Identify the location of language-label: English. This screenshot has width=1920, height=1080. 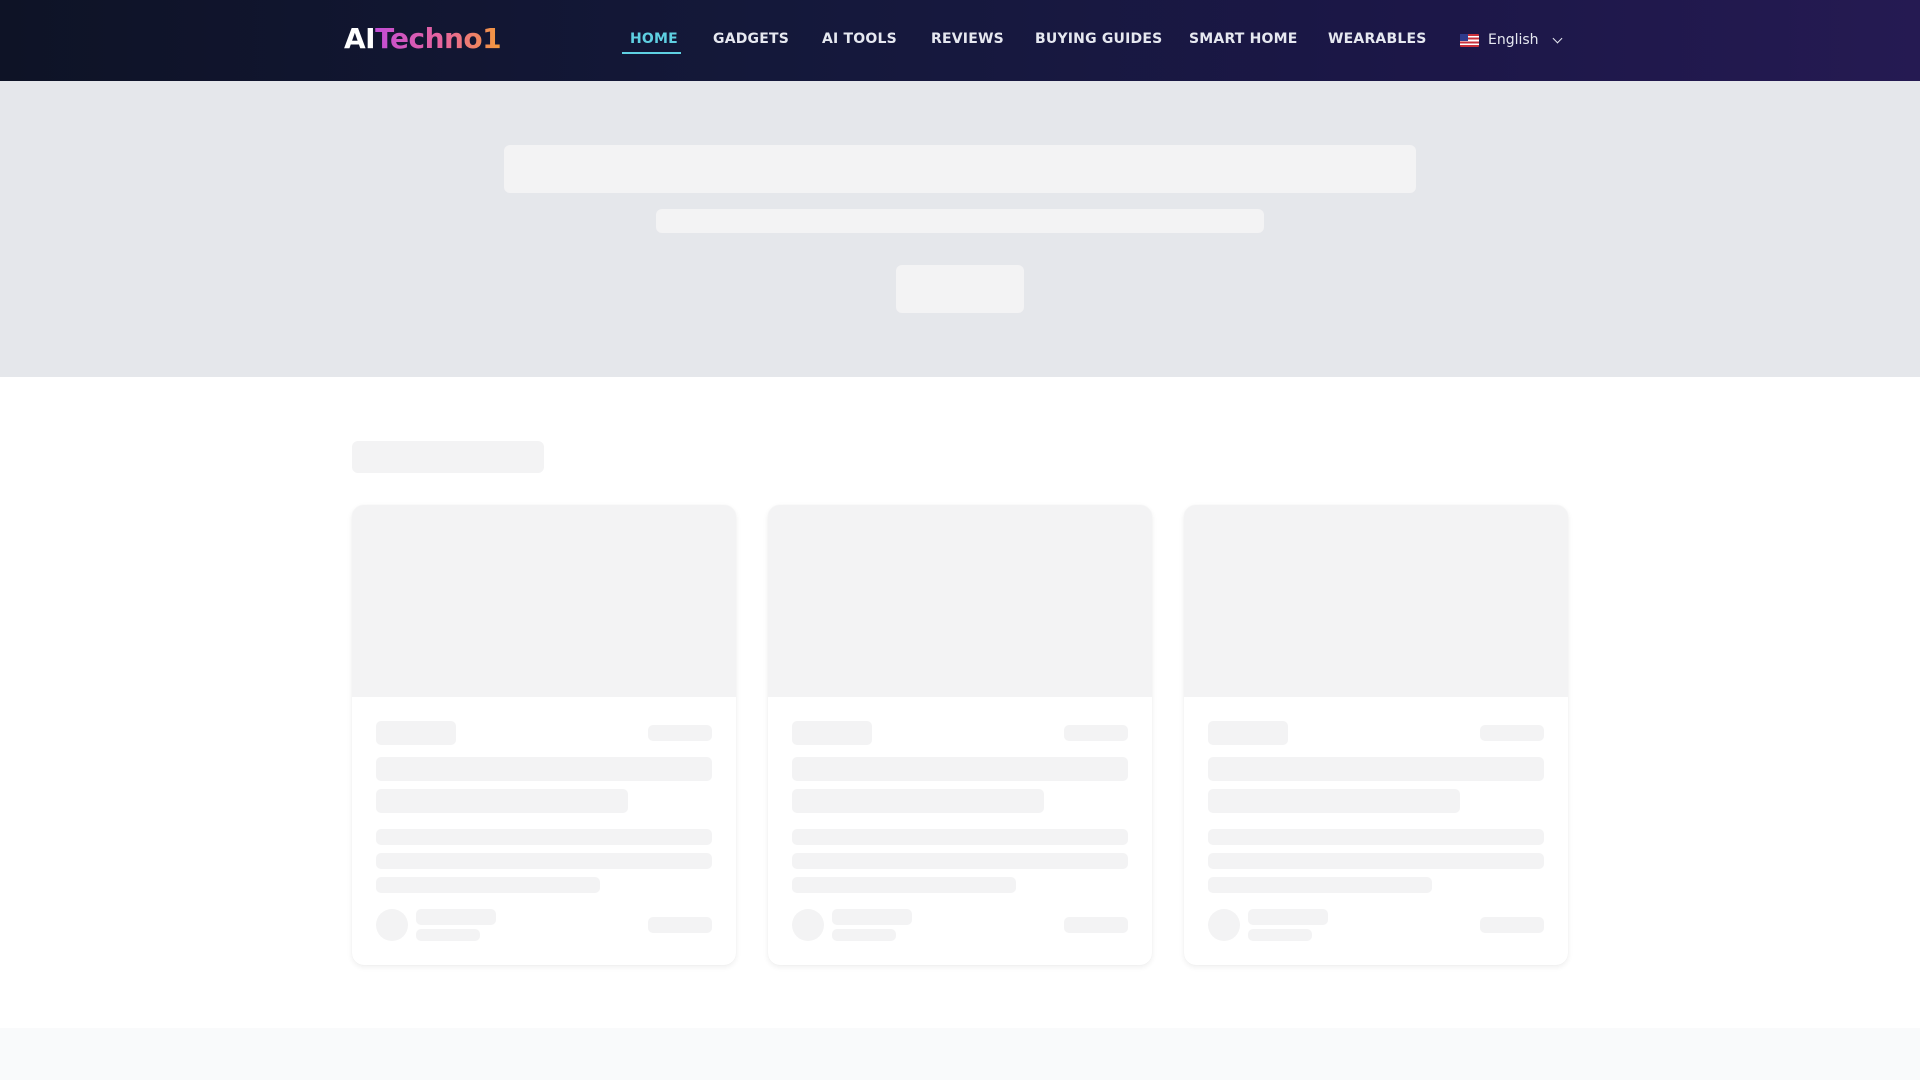
(1513, 40).